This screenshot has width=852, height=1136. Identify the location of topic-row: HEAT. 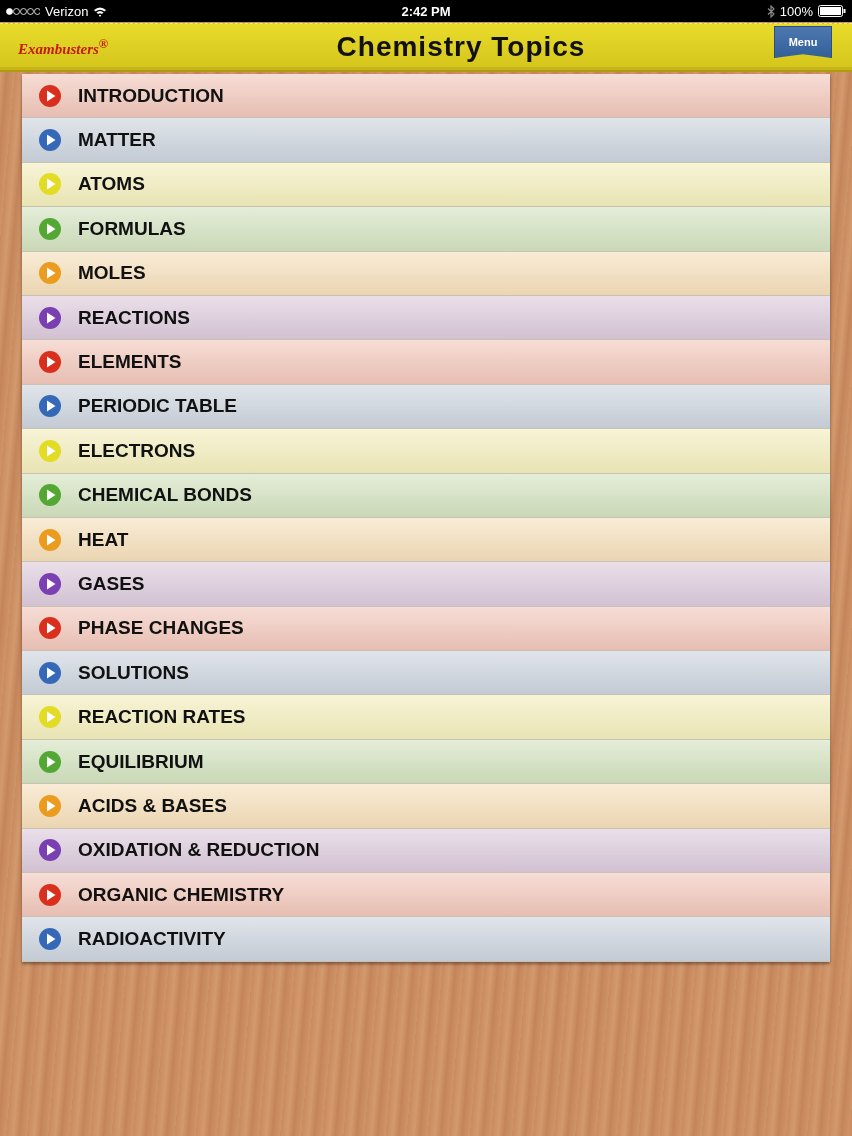
(426, 540).